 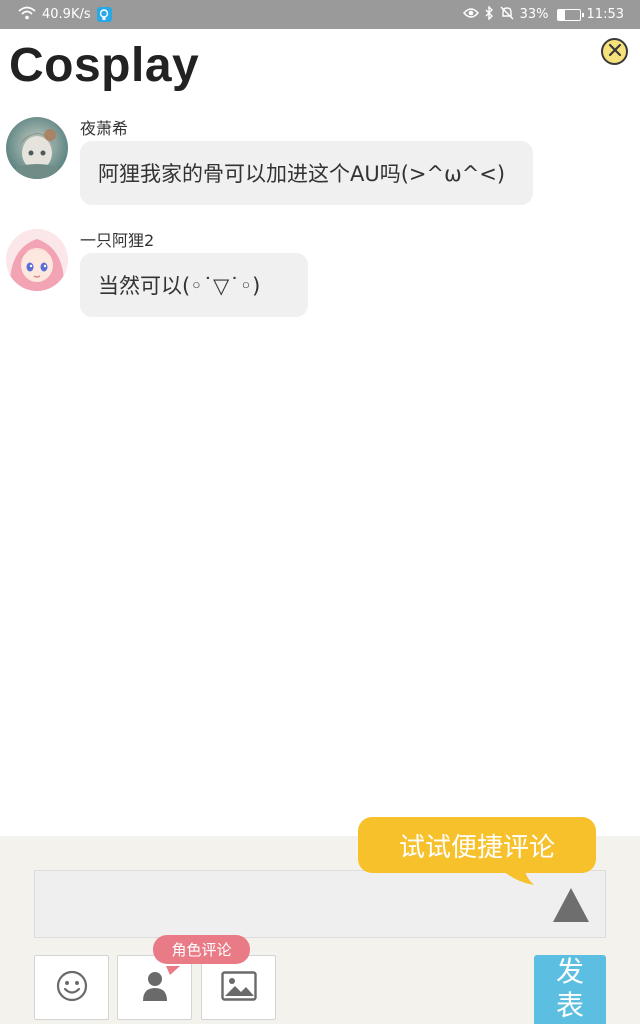 I want to click on emoji-button, so click(x=71, y=987).